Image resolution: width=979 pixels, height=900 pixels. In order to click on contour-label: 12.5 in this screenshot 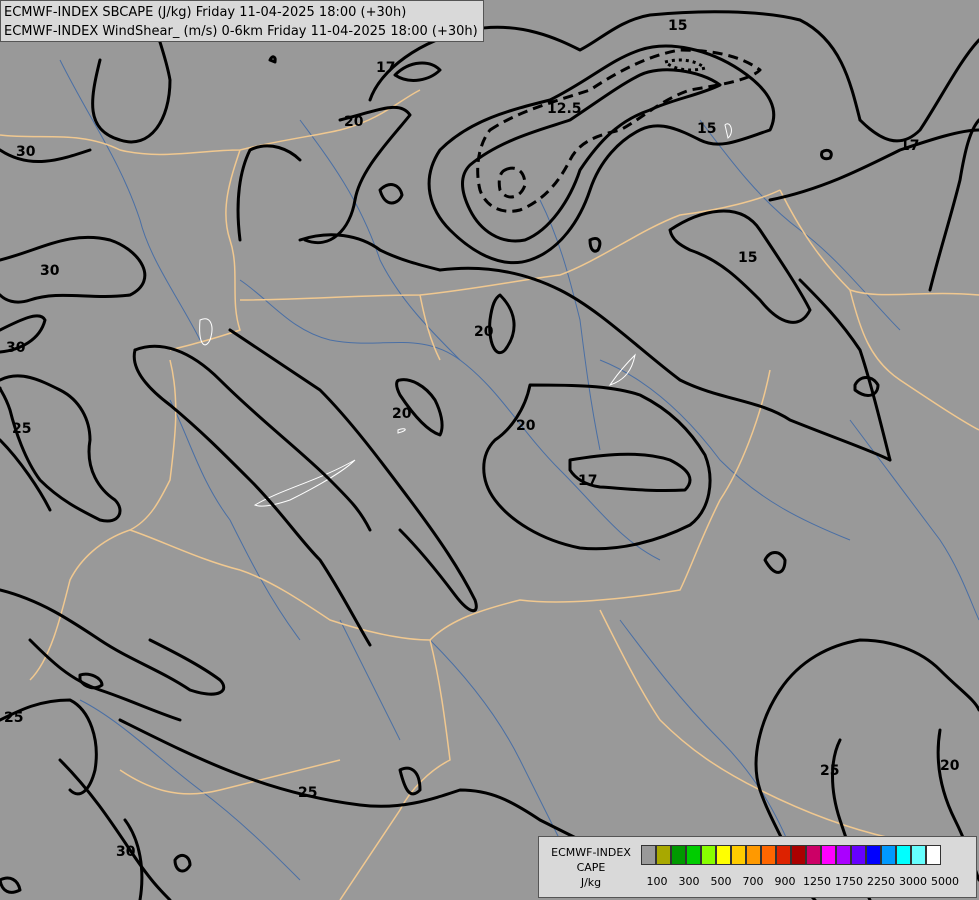, I will do `click(564, 109)`.